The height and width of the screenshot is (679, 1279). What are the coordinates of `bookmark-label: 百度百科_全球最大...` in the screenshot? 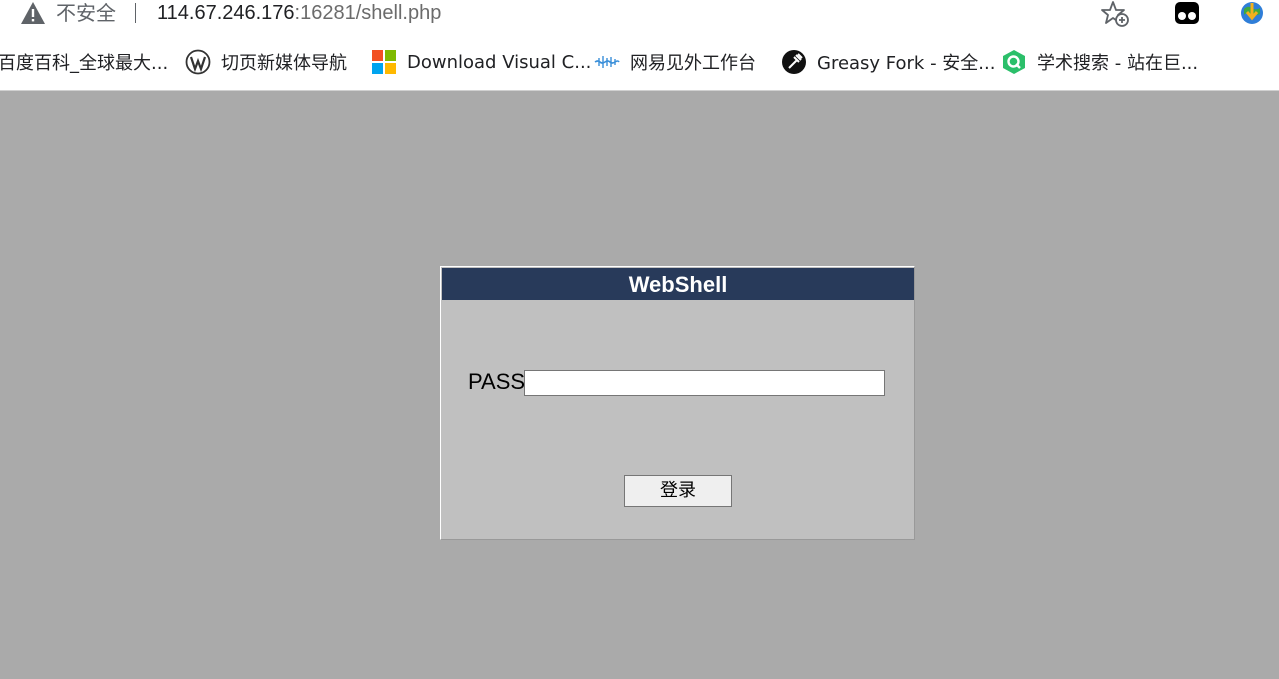 It's located at (84, 63).